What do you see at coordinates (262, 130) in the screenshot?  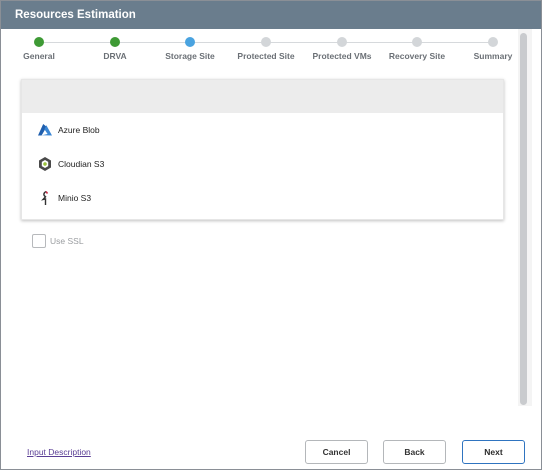 I see `list-item-azure-blob: Azure Blob` at bounding box center [262, 130].